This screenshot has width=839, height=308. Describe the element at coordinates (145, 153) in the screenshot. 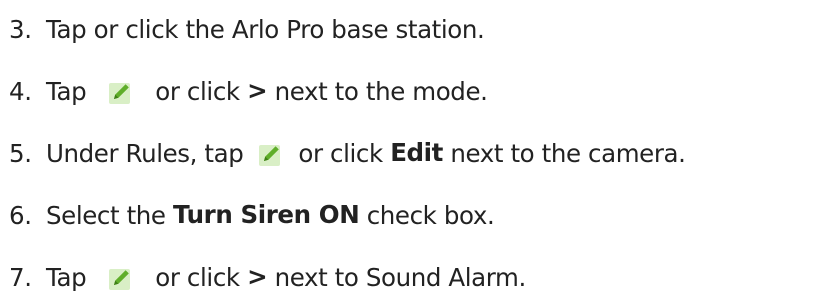

I see `step-text: Under Rules, tap` at that location.